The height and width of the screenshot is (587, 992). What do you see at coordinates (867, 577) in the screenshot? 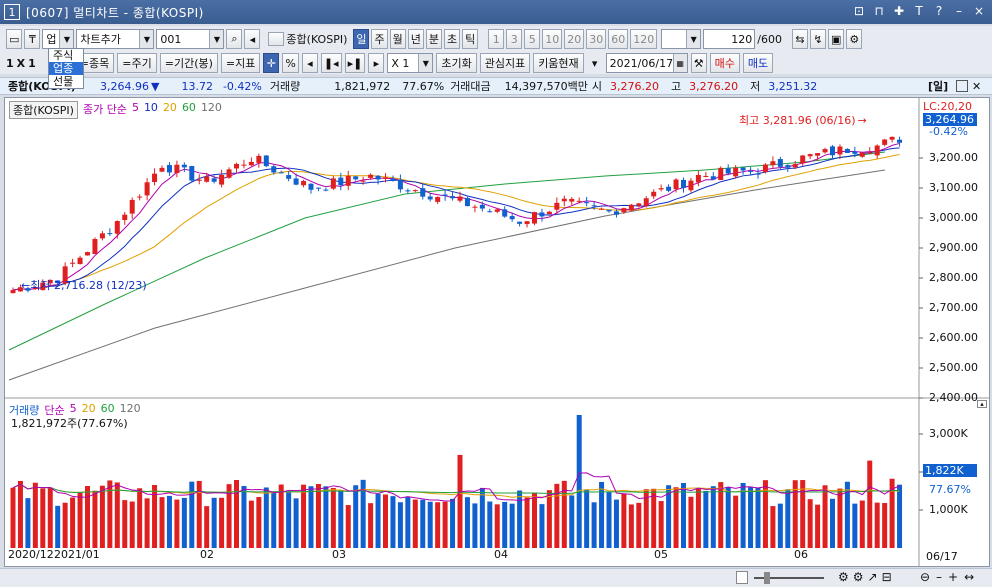
I see `status-toolbar-icons: ⚙⚙↗⊟` at bounding box center [867, 577].